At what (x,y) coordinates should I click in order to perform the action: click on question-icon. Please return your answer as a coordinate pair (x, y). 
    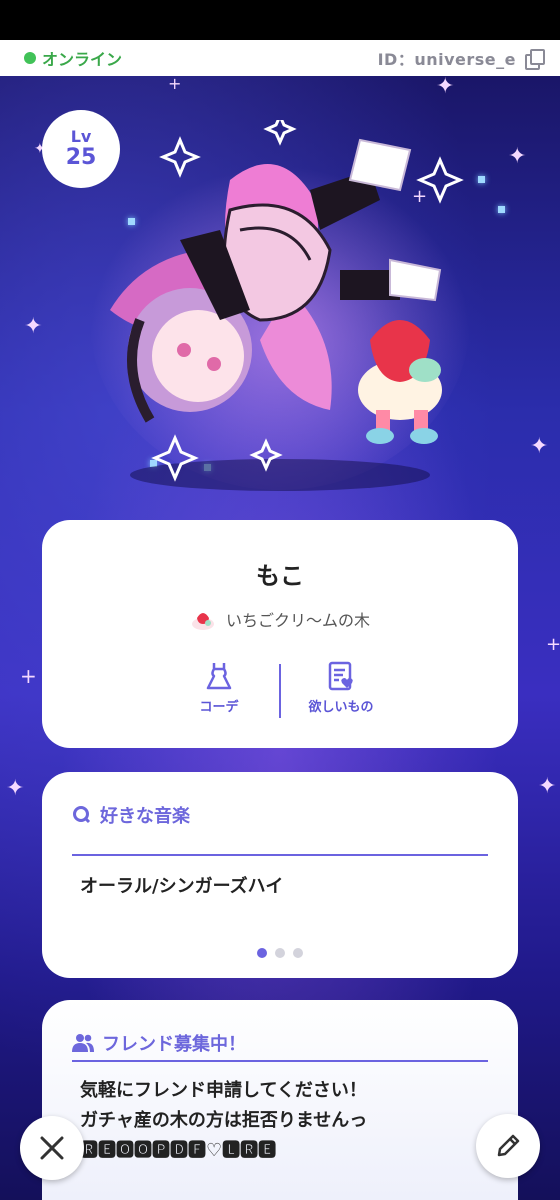
    Looking at the image, I should click on (82, 815).